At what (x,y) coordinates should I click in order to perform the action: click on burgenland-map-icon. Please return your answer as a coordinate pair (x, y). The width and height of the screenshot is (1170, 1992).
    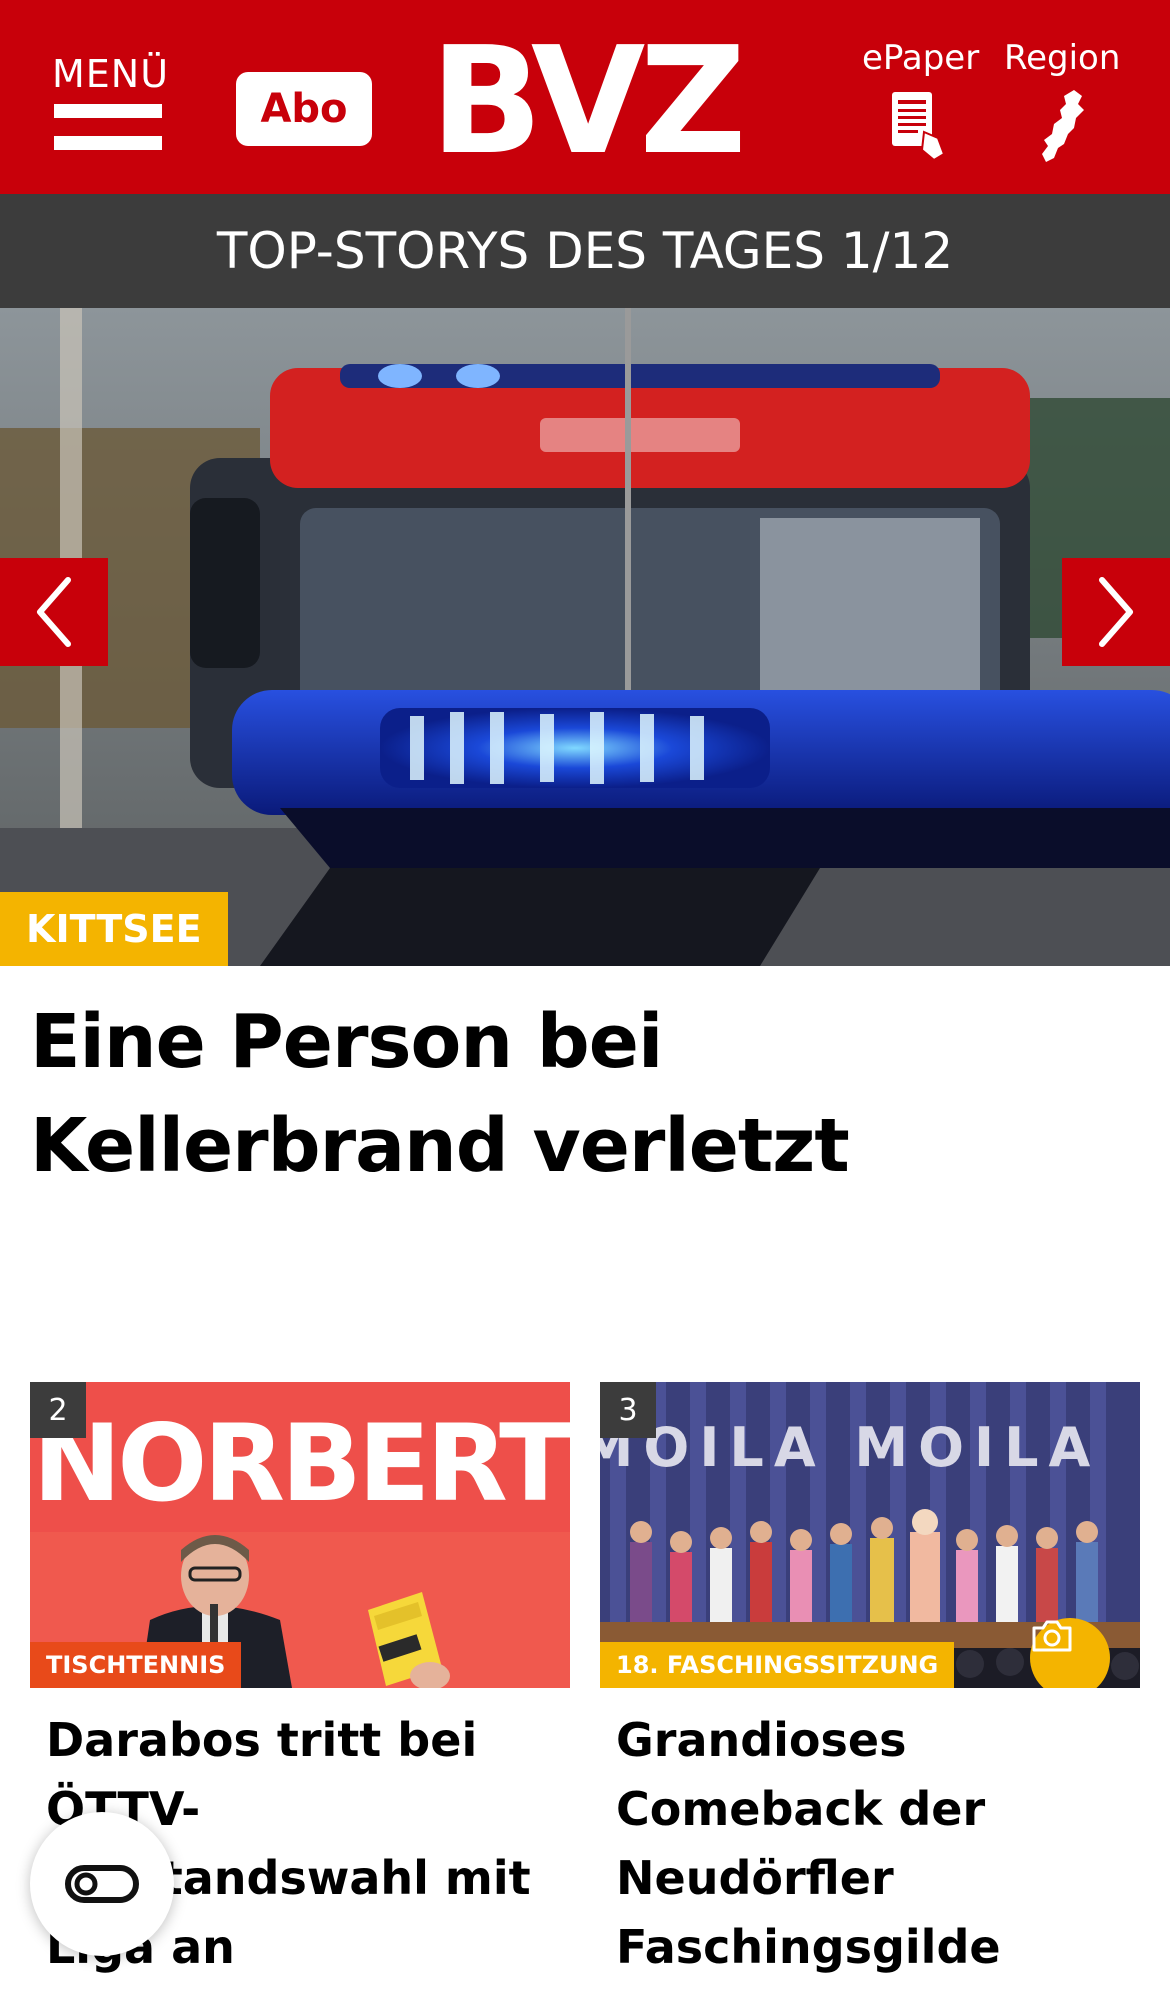
    Looking at the image, I should click on (1063, 126).